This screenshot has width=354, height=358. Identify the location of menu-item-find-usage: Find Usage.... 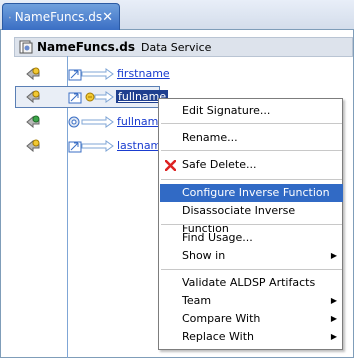
(251, 238).